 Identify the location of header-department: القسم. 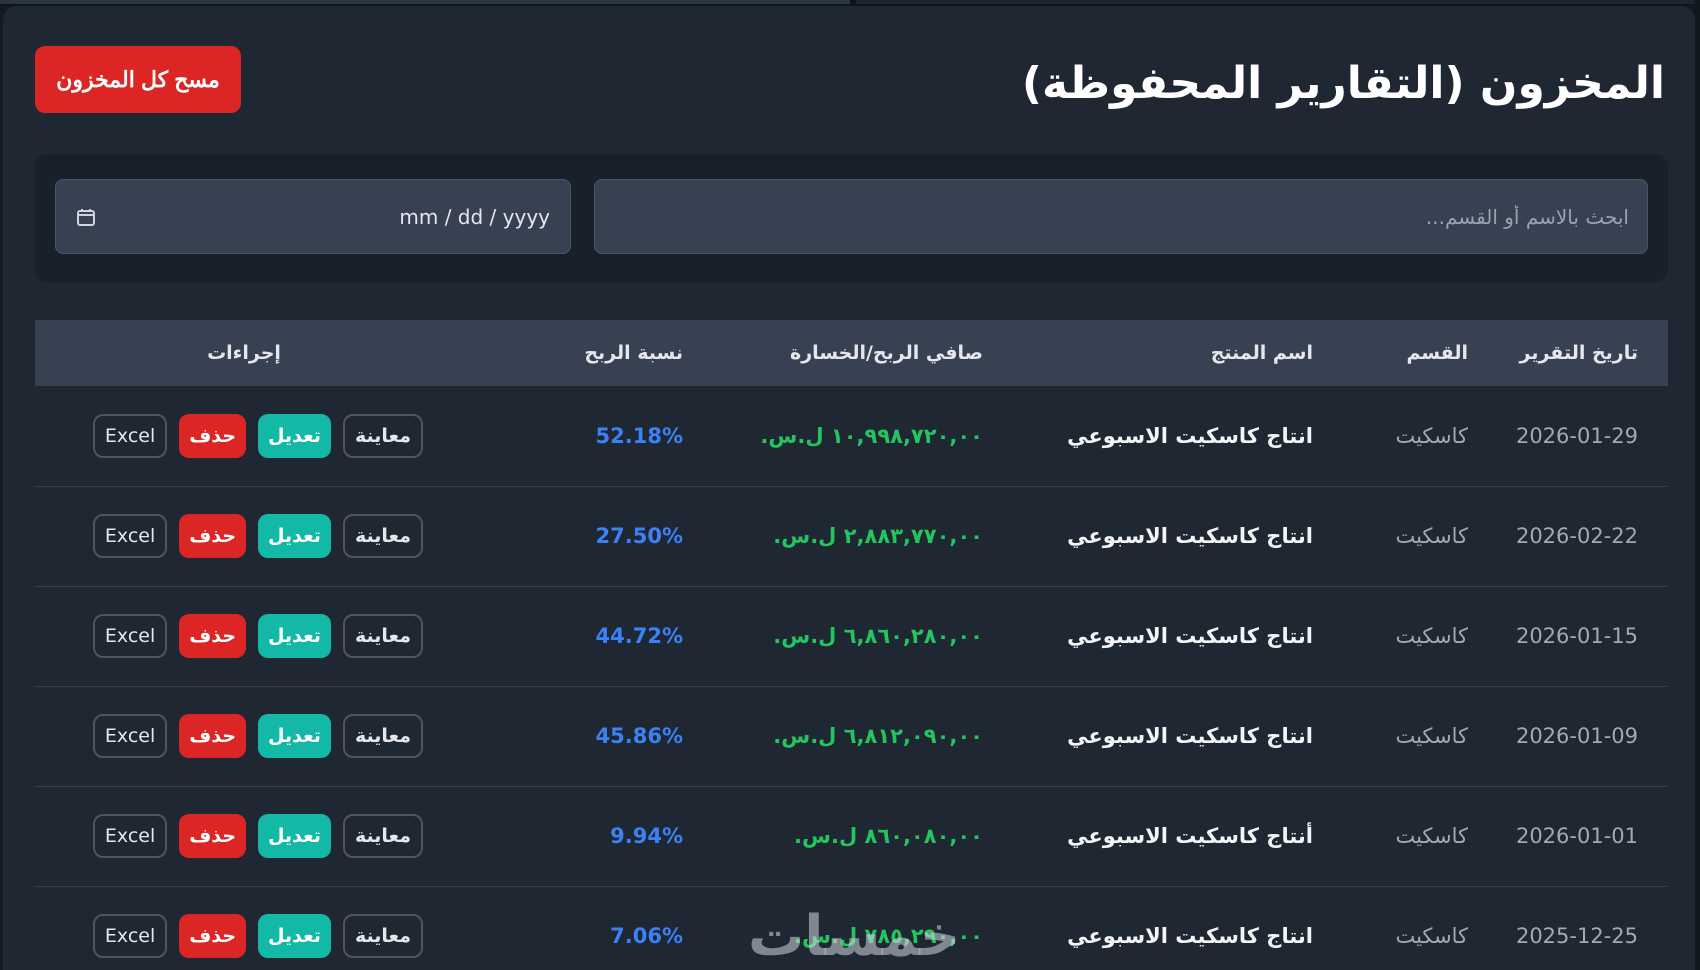
(1437, 353).